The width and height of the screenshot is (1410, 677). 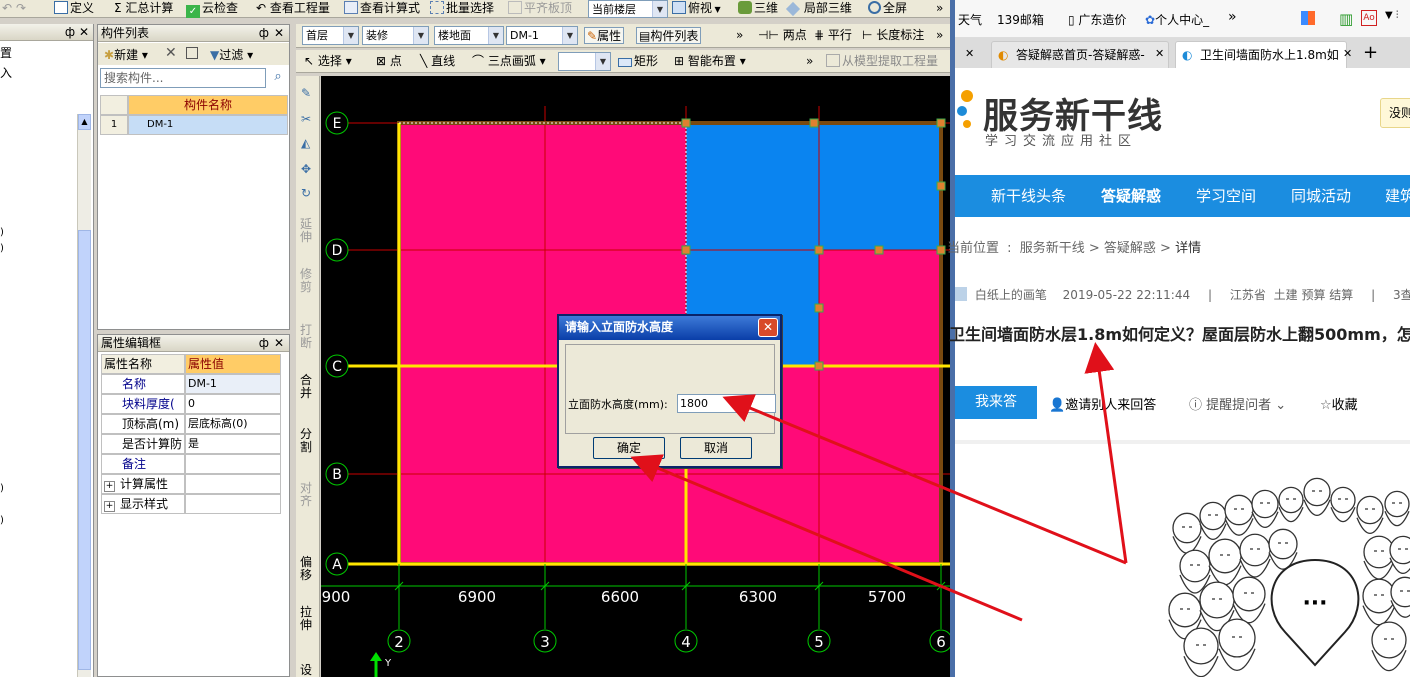 What do you see at coordinates (1159, 53) in the screenshot?
I see `tab-close-icon: ✕` at bounding box center [1159, 53].